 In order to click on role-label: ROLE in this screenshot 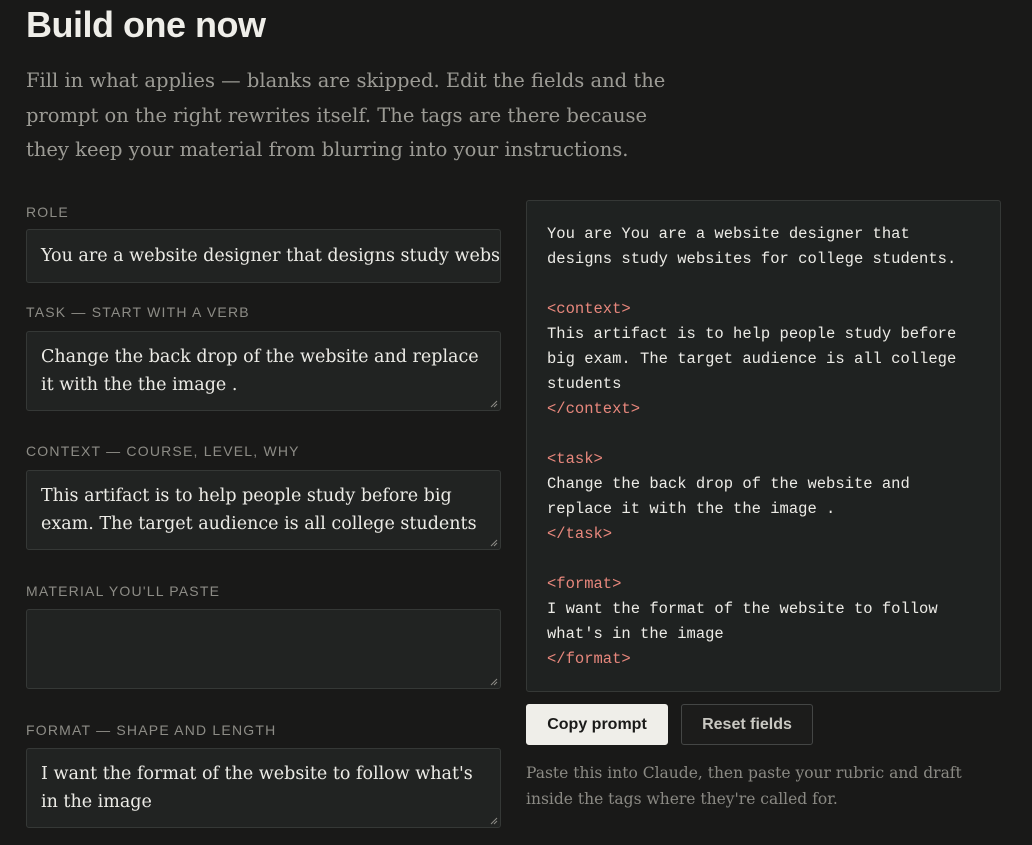, I will do `click(47, 212)`.